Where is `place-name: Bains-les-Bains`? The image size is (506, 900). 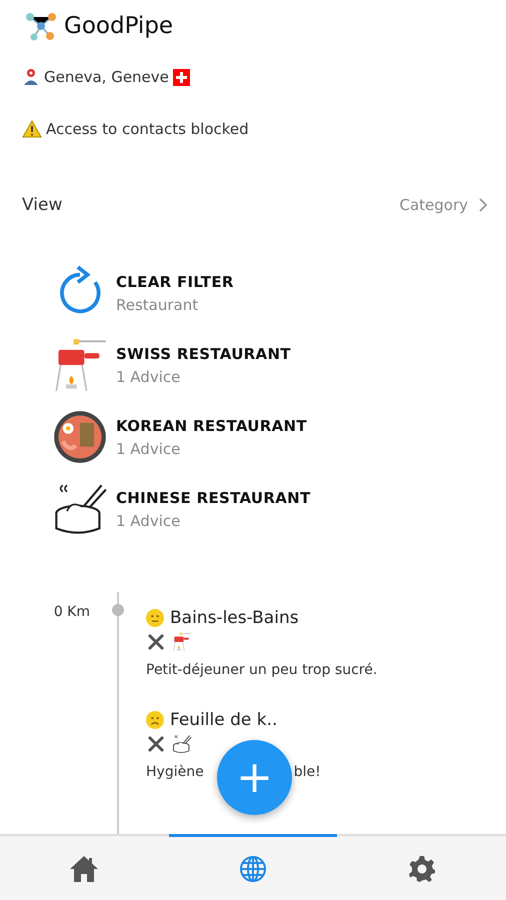
place-name: Bains-les-Bains is located at coordinates (234, 618).